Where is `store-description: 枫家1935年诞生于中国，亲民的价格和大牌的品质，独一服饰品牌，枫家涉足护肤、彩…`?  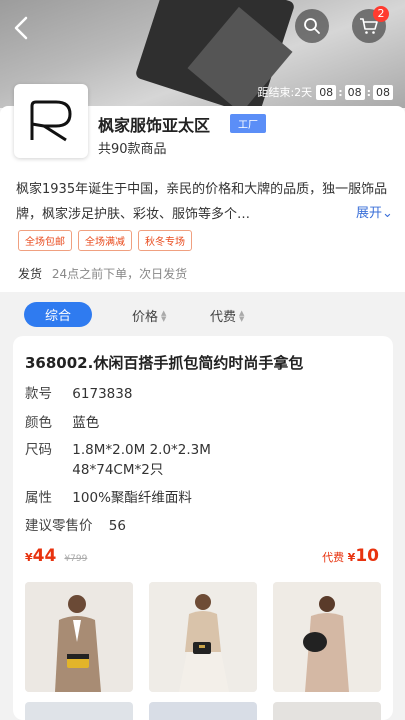 store-description: 枫家1935年诞生于中国，亲民的价格和大牌的品质，独一服饰品牌，枫家涉足护肤、彩… is located at coordinates (202, 202).